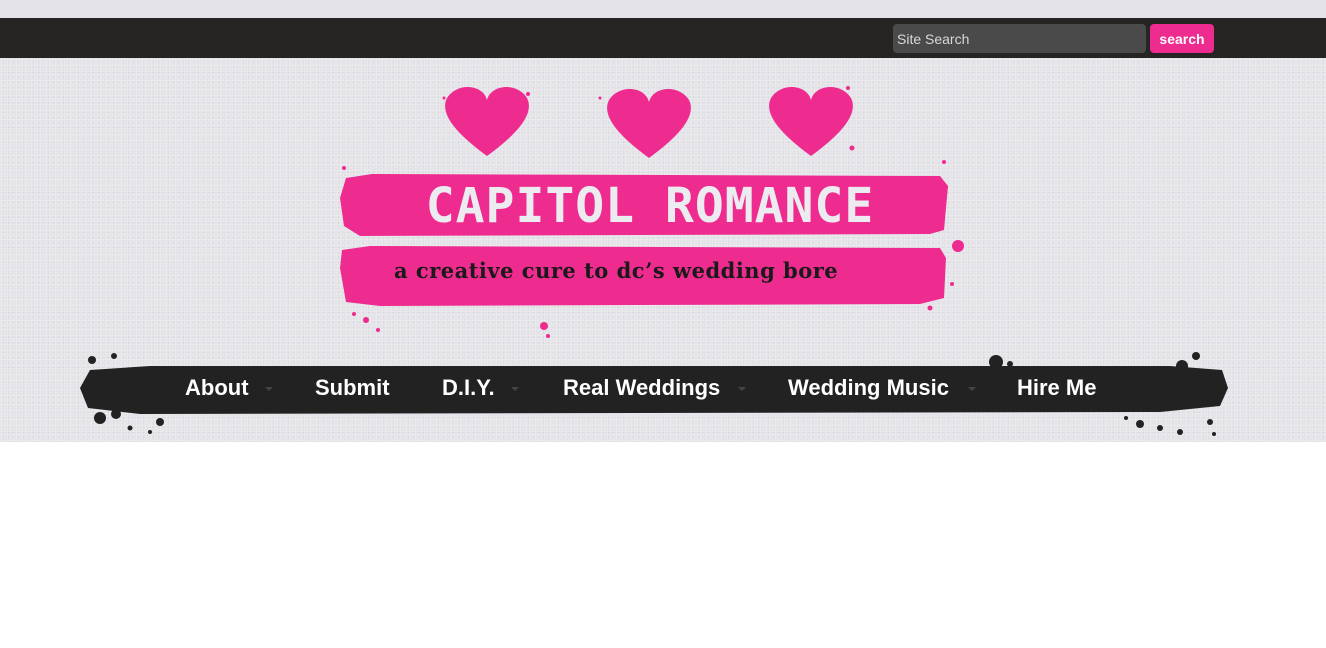  I want to click on nav-item-diy: D.I.Y., so click(468, 388).